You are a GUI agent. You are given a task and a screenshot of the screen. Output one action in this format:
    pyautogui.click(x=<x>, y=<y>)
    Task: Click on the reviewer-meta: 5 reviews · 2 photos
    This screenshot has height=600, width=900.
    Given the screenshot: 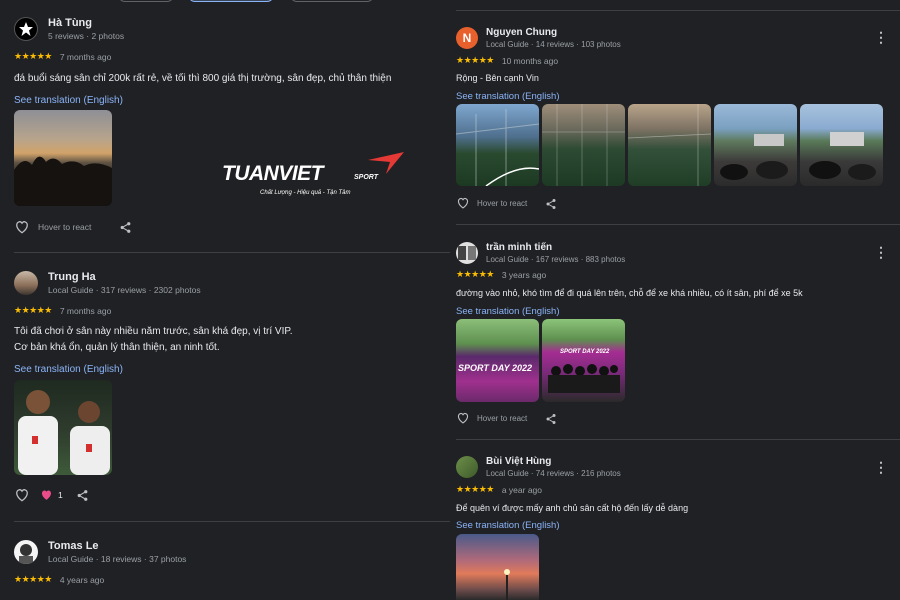 What is the action you would take?
    pyautogui.click(x=86, y=36)
    